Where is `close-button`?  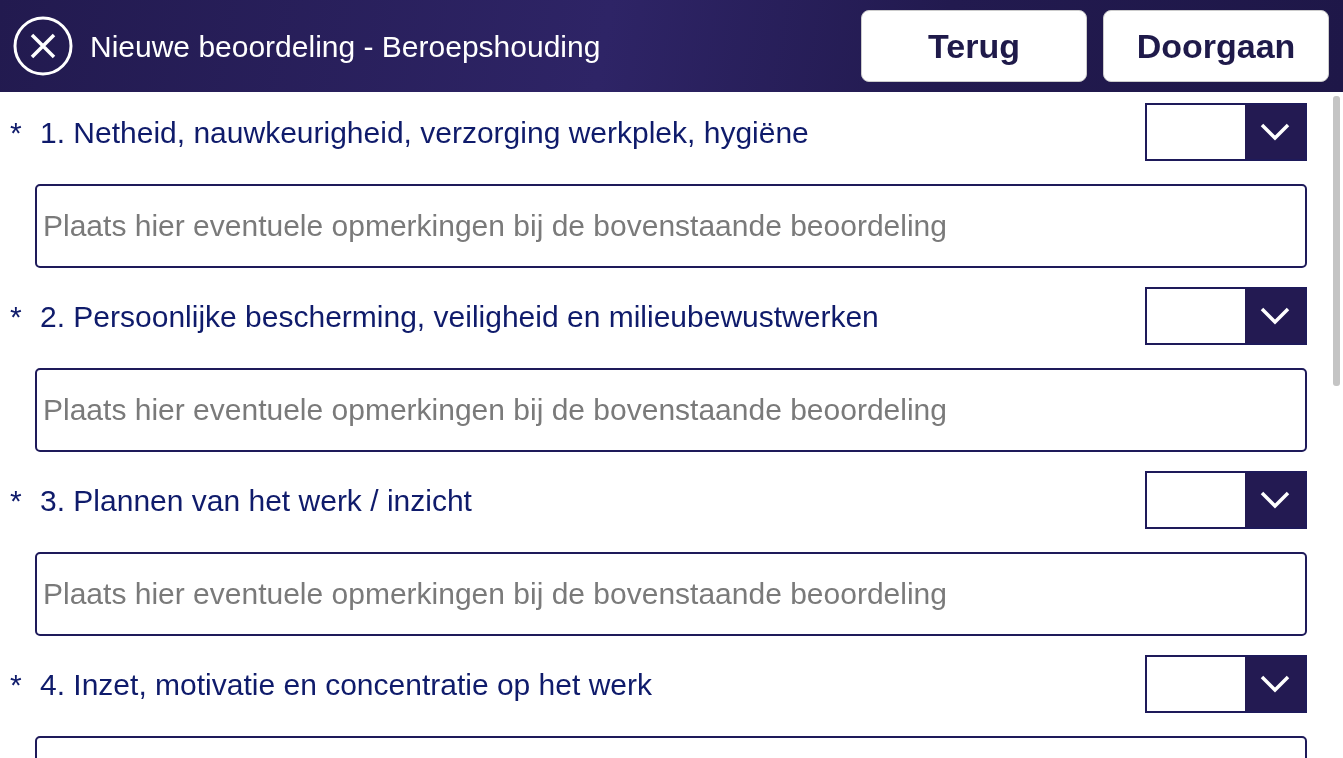
close-button is located at coordinates (43, 46).